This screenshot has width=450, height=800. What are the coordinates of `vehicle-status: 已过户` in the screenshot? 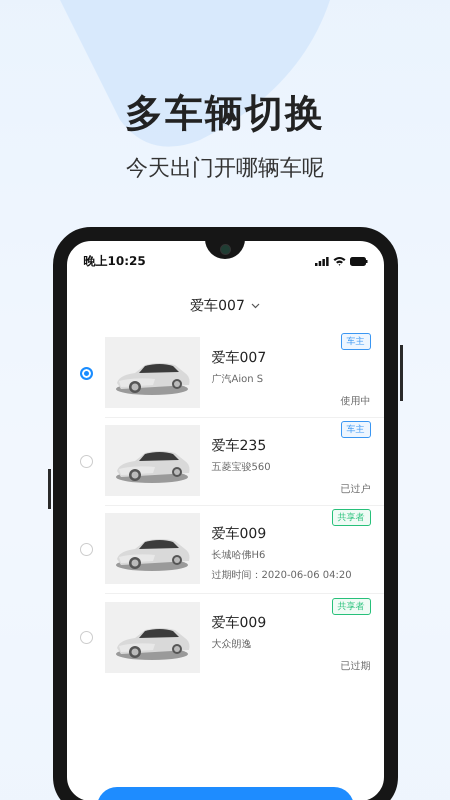 It's located at (355, 489).